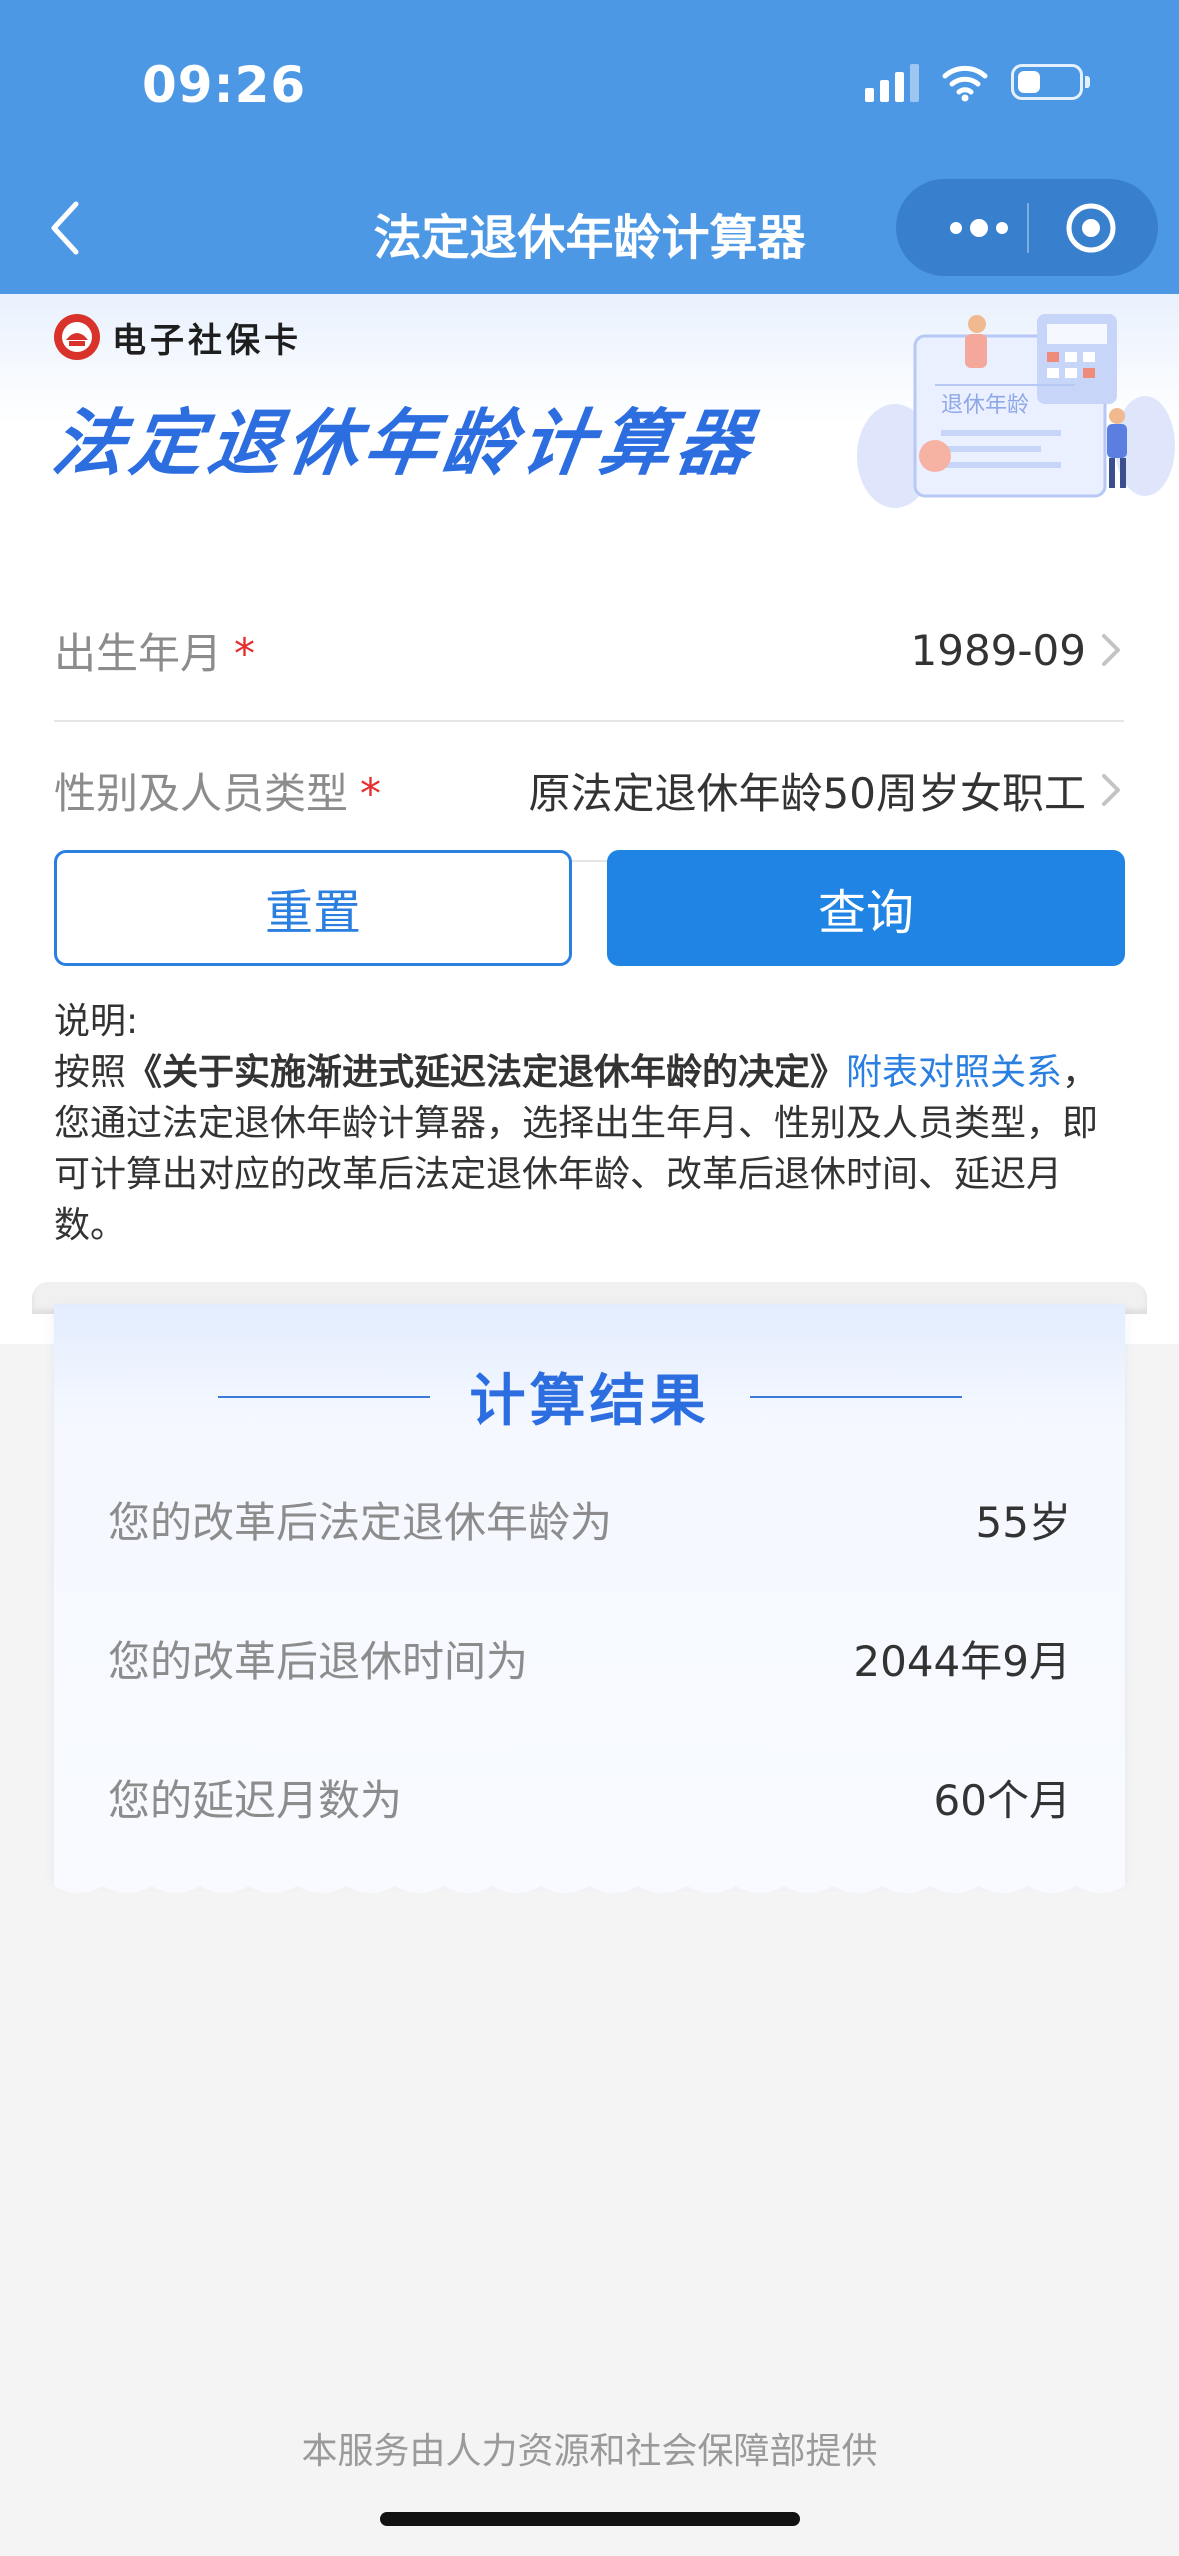 This screenshot has width=1179, height=2556. Describe the element at coordinates (589, 1401) in the screenshot. I see `result-title: 计算结果` at that location.